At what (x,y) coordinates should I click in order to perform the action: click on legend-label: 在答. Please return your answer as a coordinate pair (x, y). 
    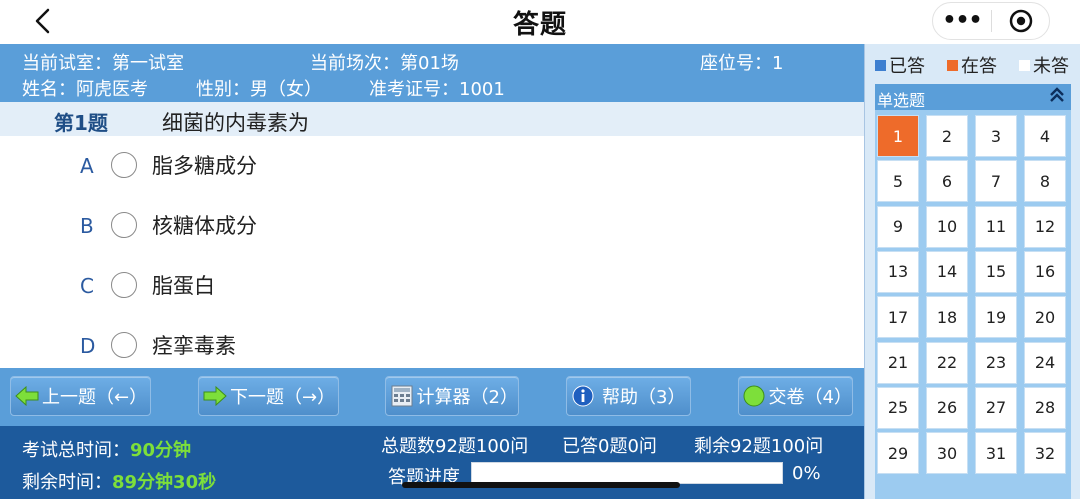
    Looking at the image, I should click on (979, 66).